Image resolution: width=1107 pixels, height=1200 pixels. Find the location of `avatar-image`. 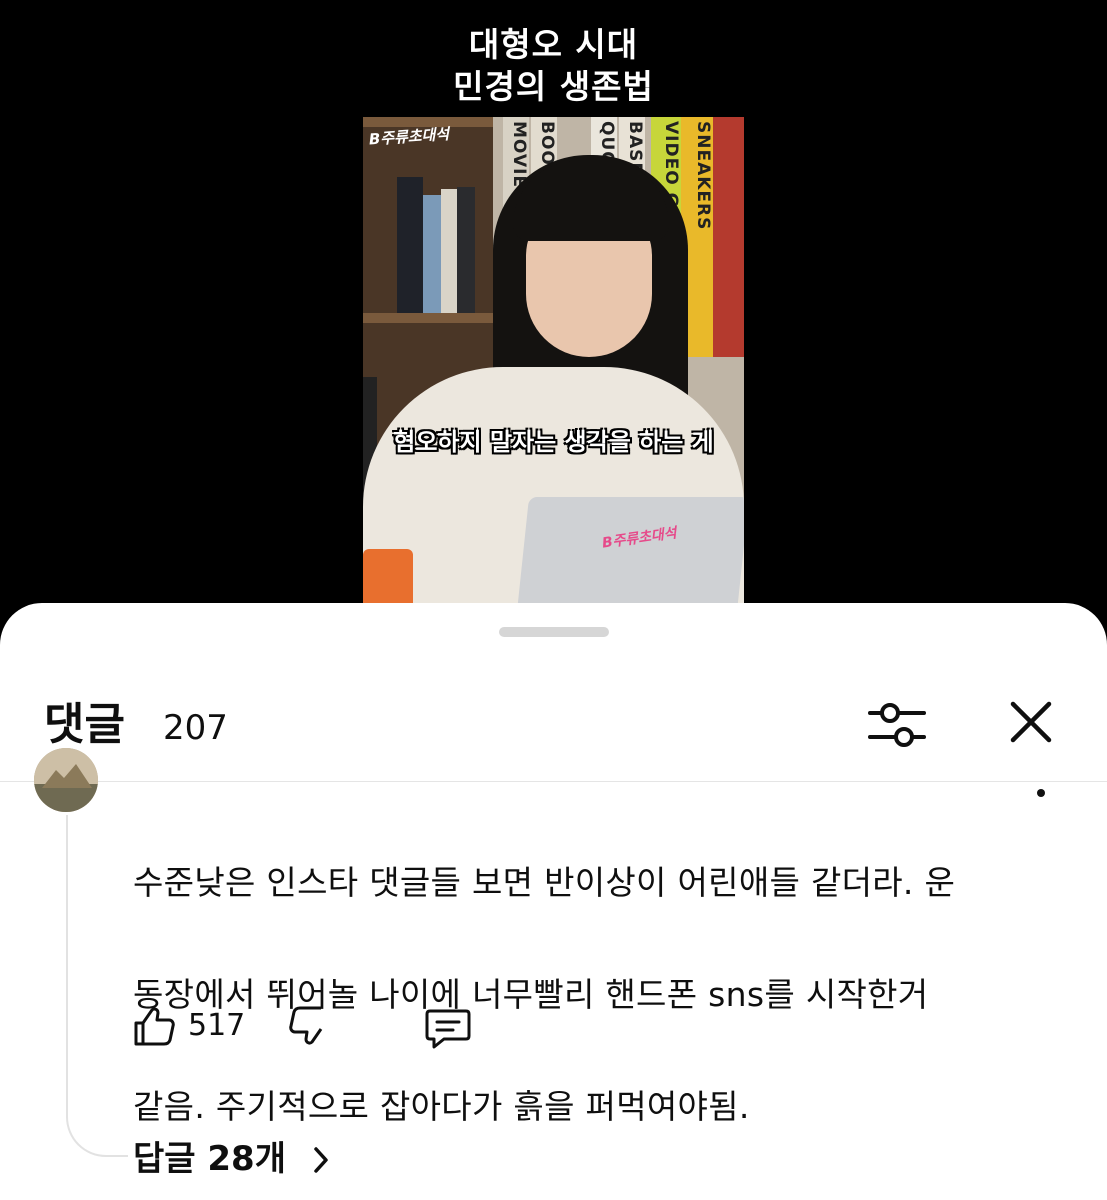

avatar-image is located at coordinates (66, 780).